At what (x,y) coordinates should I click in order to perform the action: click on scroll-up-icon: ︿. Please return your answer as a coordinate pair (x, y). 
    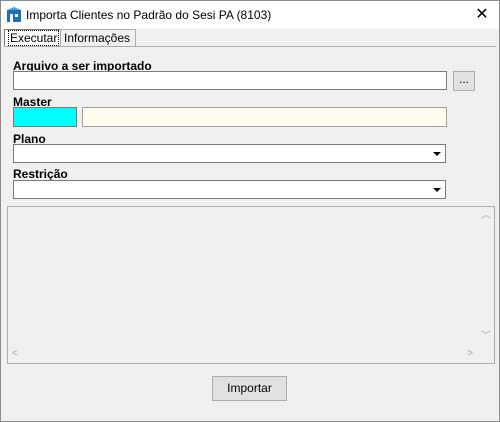
    Looking at the image, I should click on (486, 216).